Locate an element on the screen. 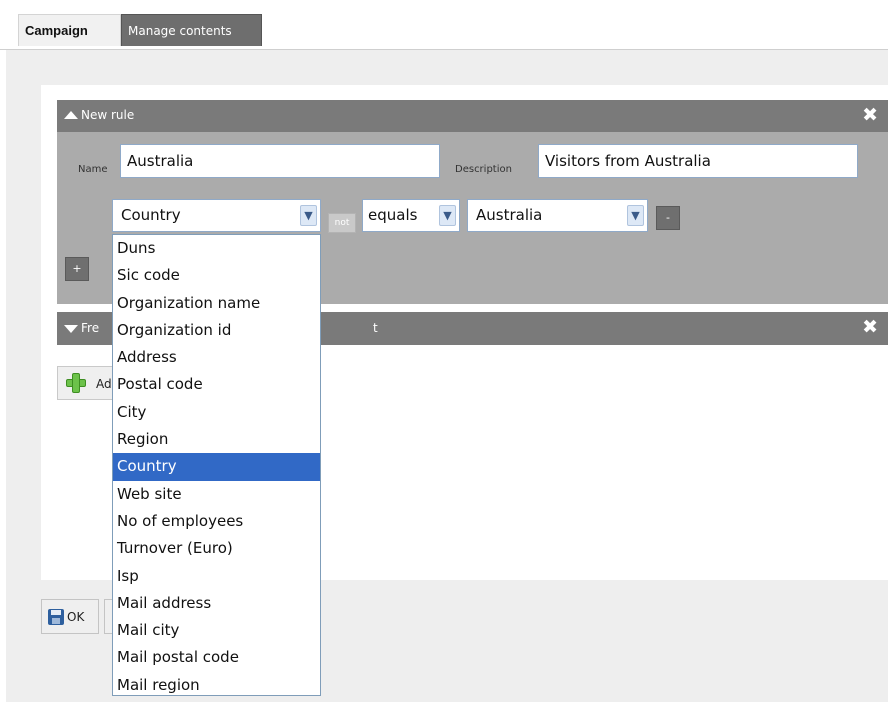 The width and height of the screenshot is (888, 702). dropdown-option: Postal code is located at coordinates (216, 384).